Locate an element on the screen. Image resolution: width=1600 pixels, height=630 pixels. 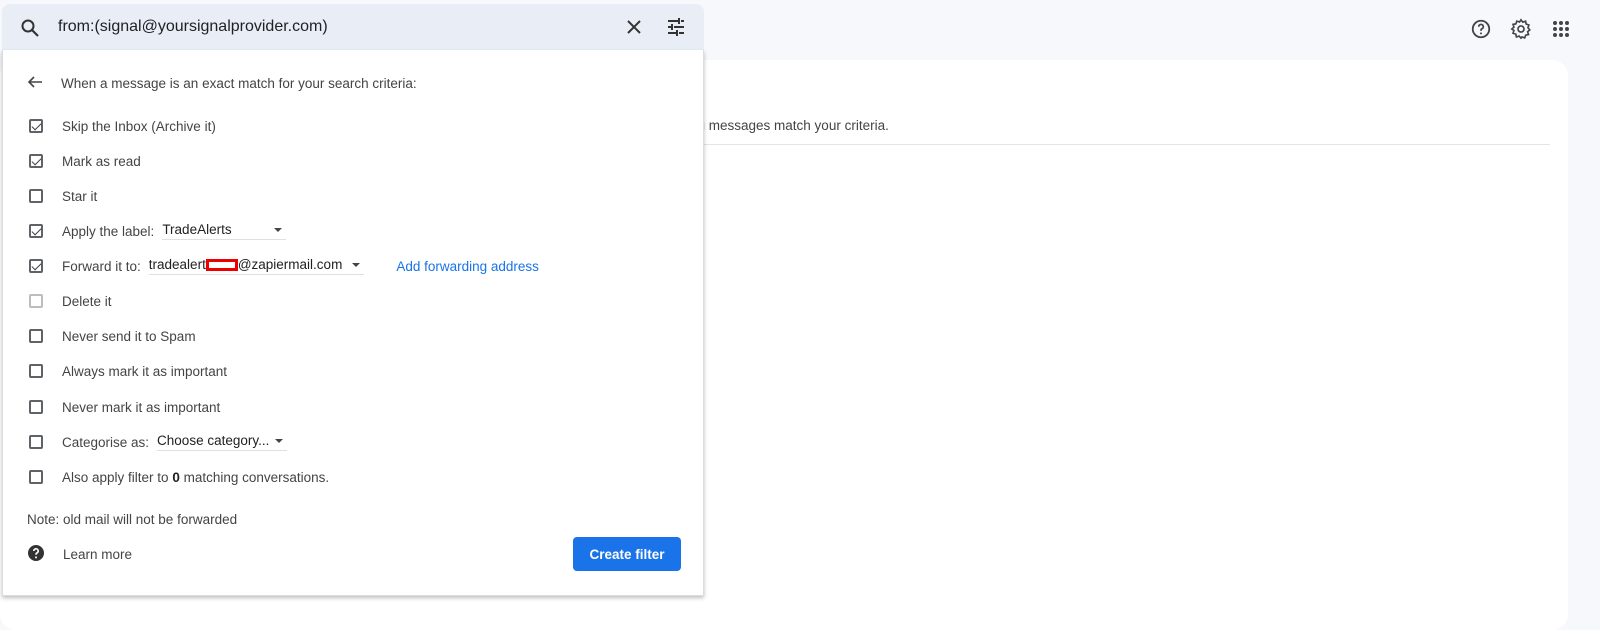
option-never-spam: Never send it to Spam is located at coordinates (112, 336).